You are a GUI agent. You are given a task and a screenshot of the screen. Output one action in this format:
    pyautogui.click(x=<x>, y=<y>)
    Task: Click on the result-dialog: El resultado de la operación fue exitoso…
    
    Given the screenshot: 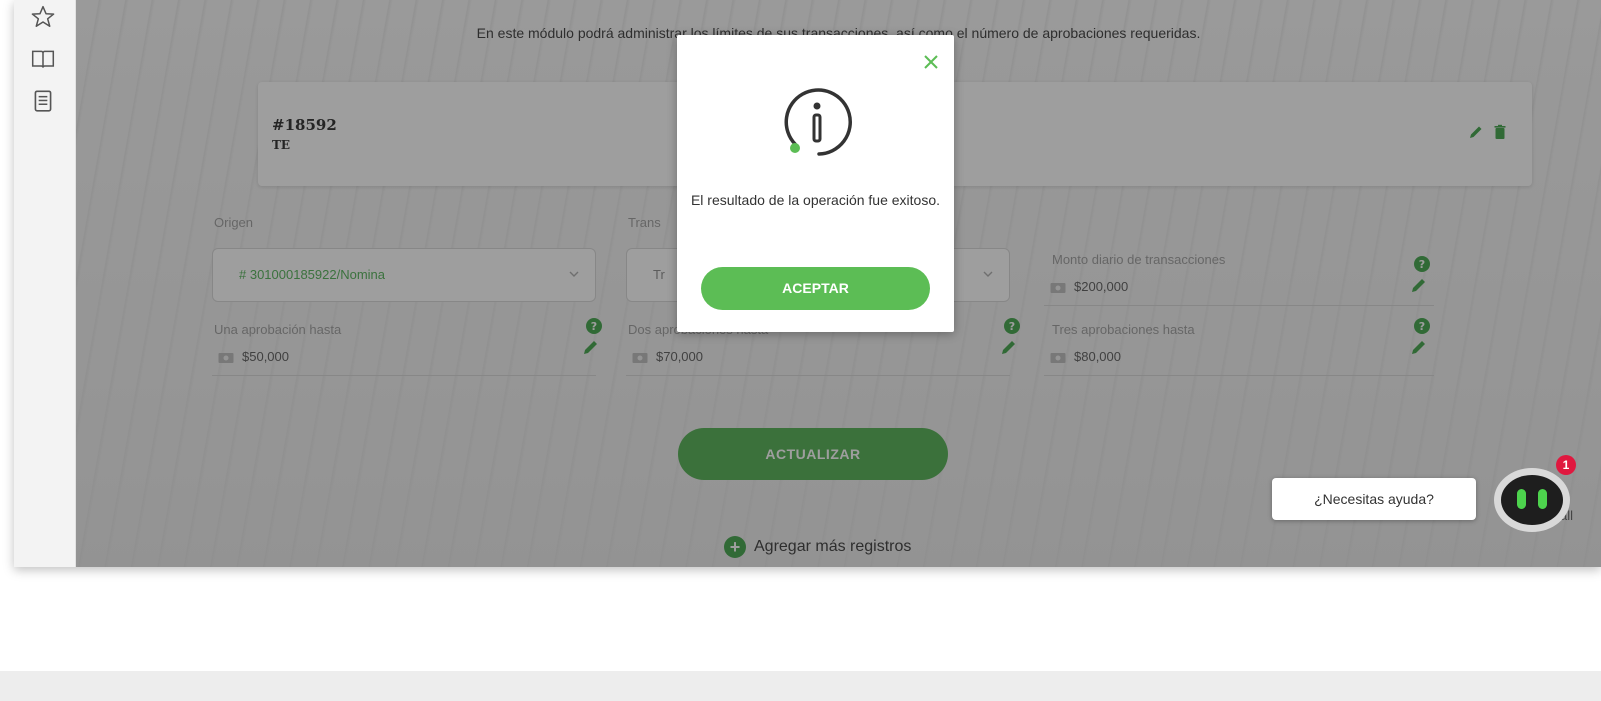 What is the action you would take?
    pyautogui.click(x=815, y=183)
    